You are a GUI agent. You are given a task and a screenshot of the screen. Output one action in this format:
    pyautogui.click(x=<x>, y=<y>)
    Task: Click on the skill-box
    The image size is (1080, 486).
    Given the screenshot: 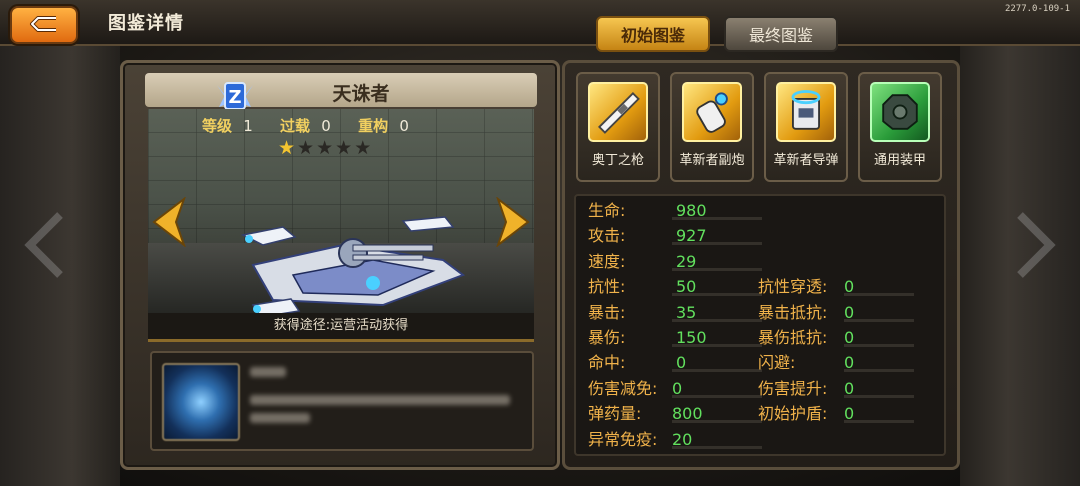 What is the action you would take?
    pyautogui.click(x=342, y=401)
    